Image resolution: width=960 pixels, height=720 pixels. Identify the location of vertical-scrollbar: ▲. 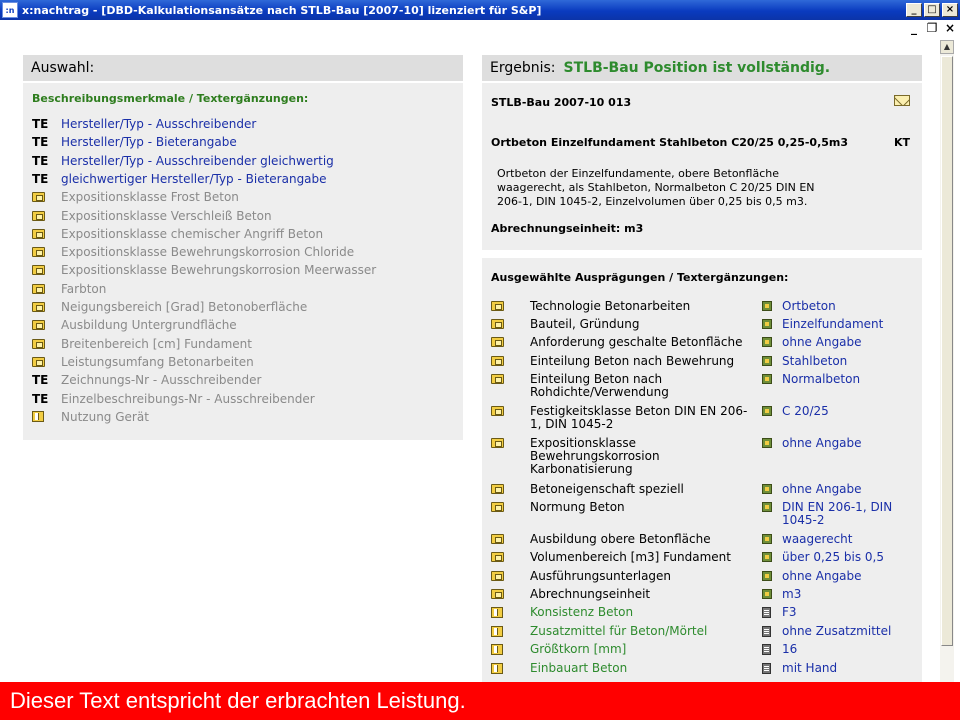
(947, 365).